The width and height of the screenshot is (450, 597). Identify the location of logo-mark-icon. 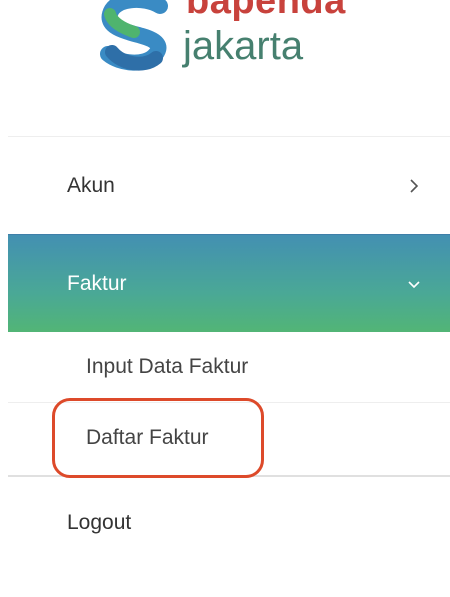
(134, 35).